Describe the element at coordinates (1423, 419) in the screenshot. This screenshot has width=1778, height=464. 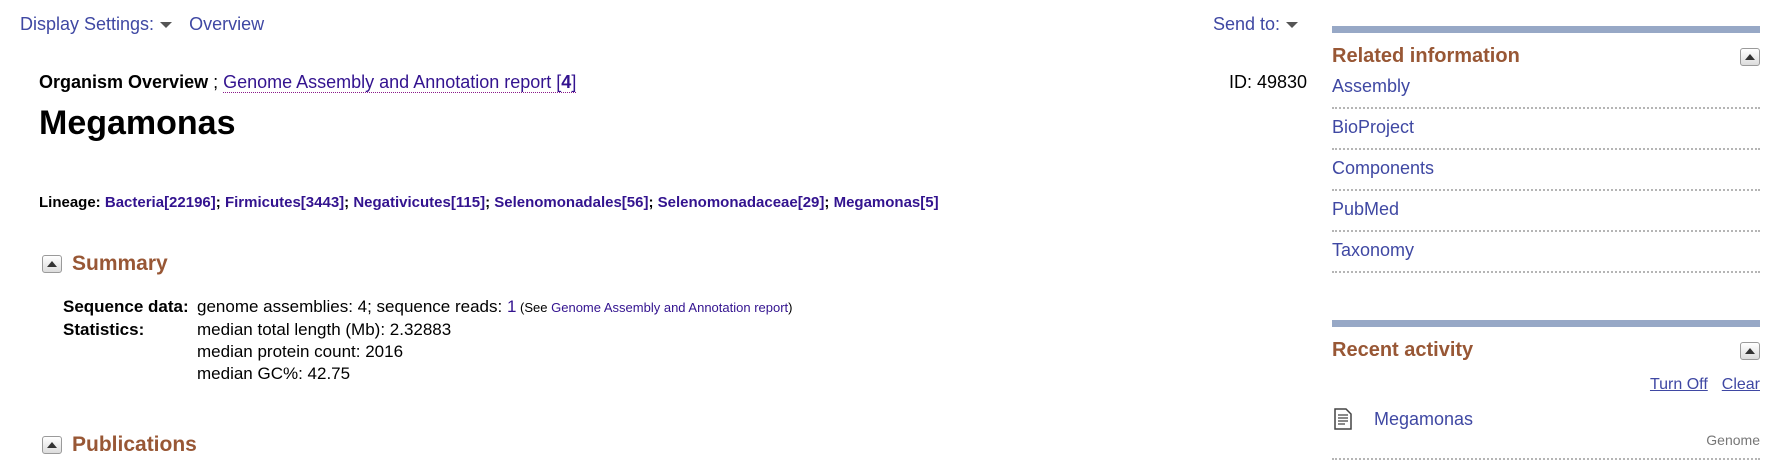
I see `recent-item-link: Megamonas` at that location.